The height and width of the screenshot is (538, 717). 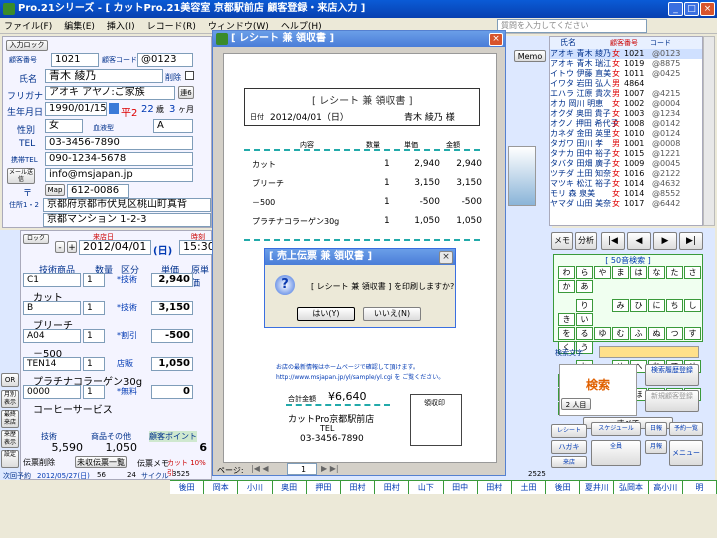 What do you see at coordinates (36, 239) in the screenshot?
I see `lock-button: ロック` at bounding box center [36, 239].